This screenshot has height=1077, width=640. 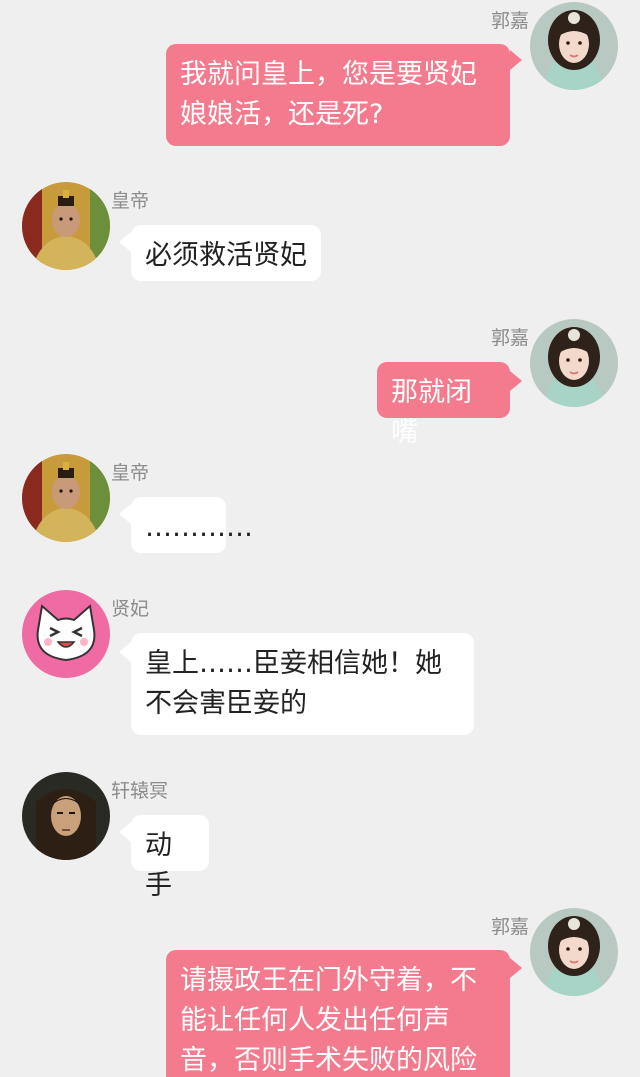 I want to click on message-bubble: 皇上……臣妾相信她！她不会害臣妾的, so click(x=302, y=684).